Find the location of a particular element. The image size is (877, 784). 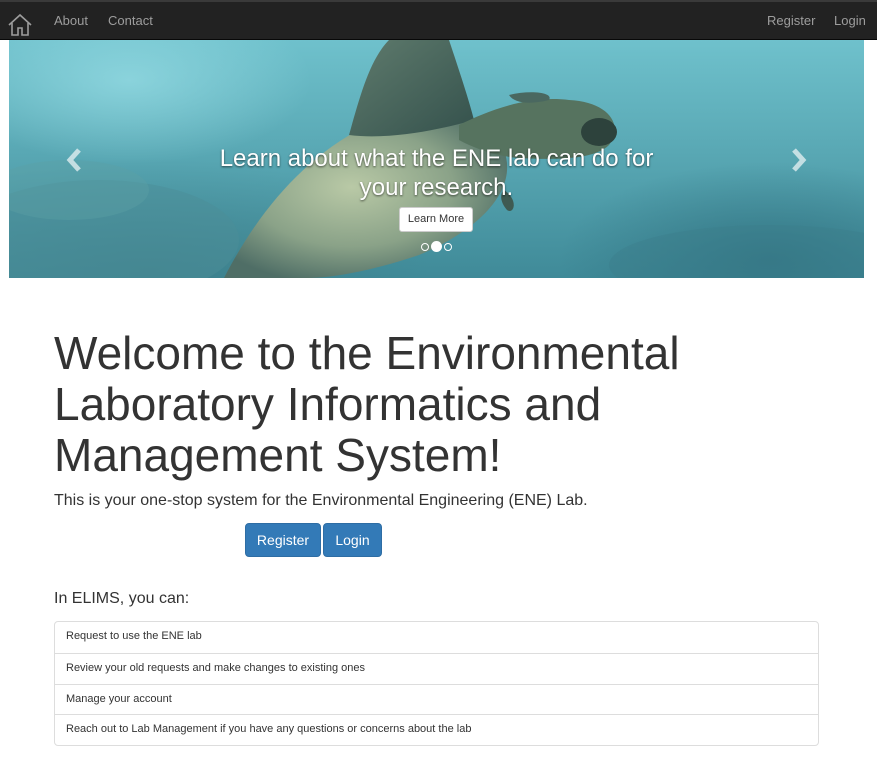

carousel-caption-line-1: Learn about what the ENE lab can do for is located at coordinates (436, 158).